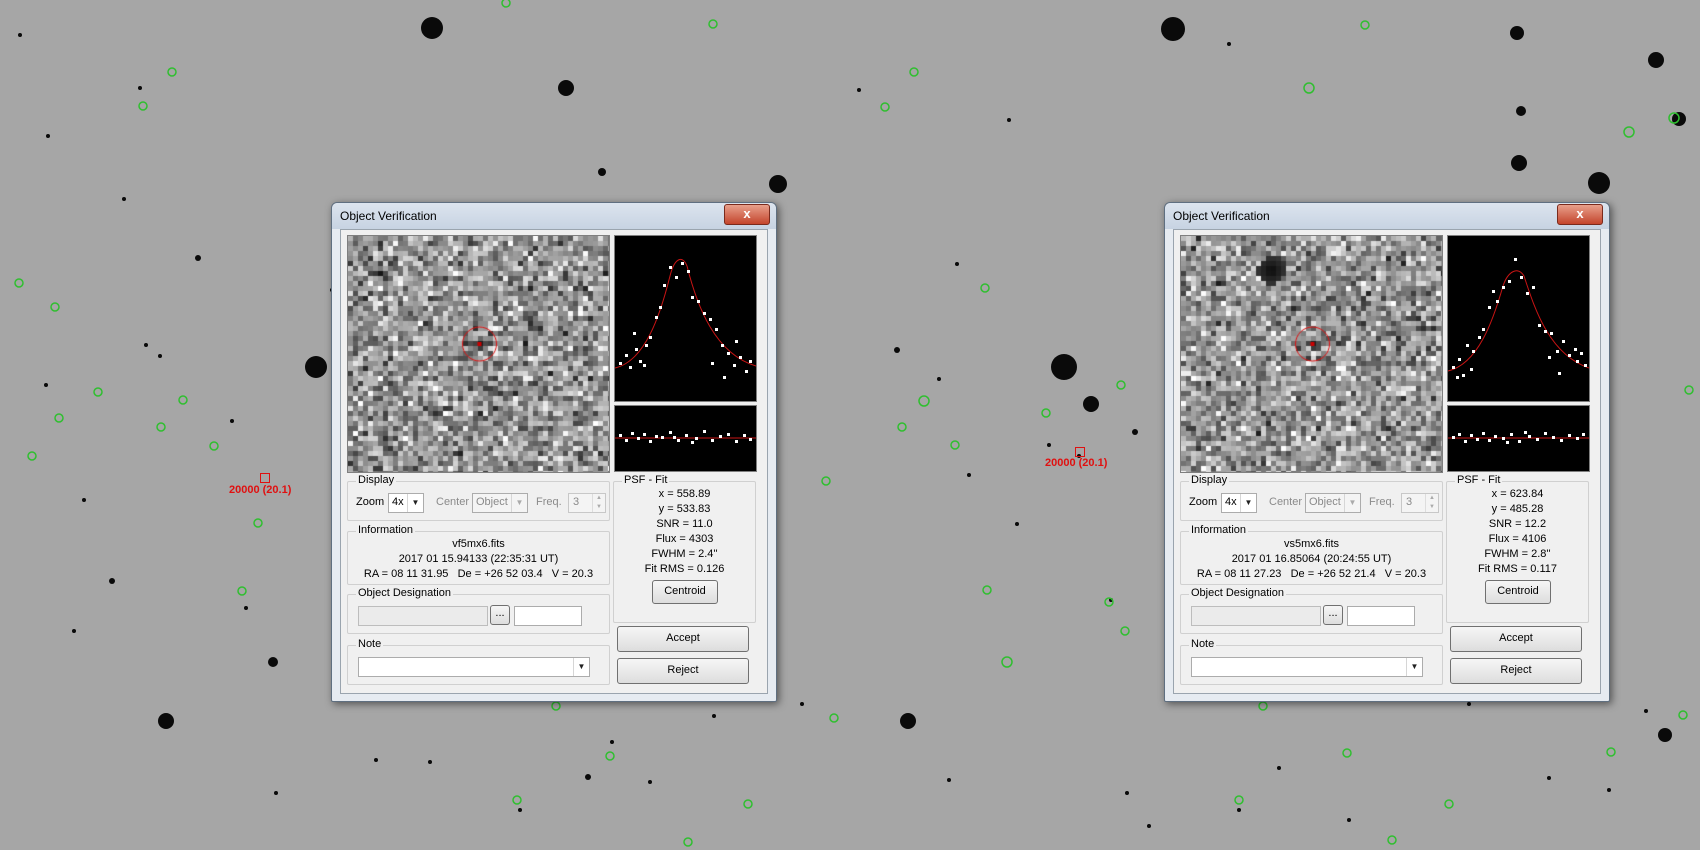  What do you see at coordinates (478, 544) in the screenshot?
I see `file-name: vf5mx6.fits` at bounding box center [478, 544].